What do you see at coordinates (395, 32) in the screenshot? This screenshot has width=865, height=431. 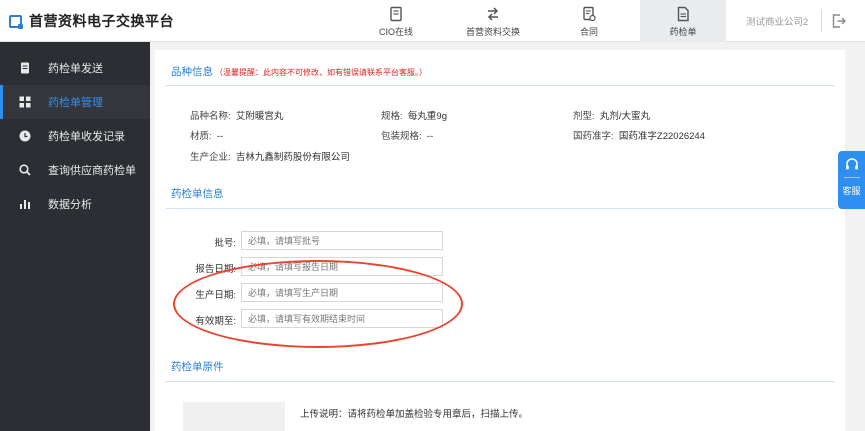 I see `nav-label: CIO在线` at bounding box center [395, 32].